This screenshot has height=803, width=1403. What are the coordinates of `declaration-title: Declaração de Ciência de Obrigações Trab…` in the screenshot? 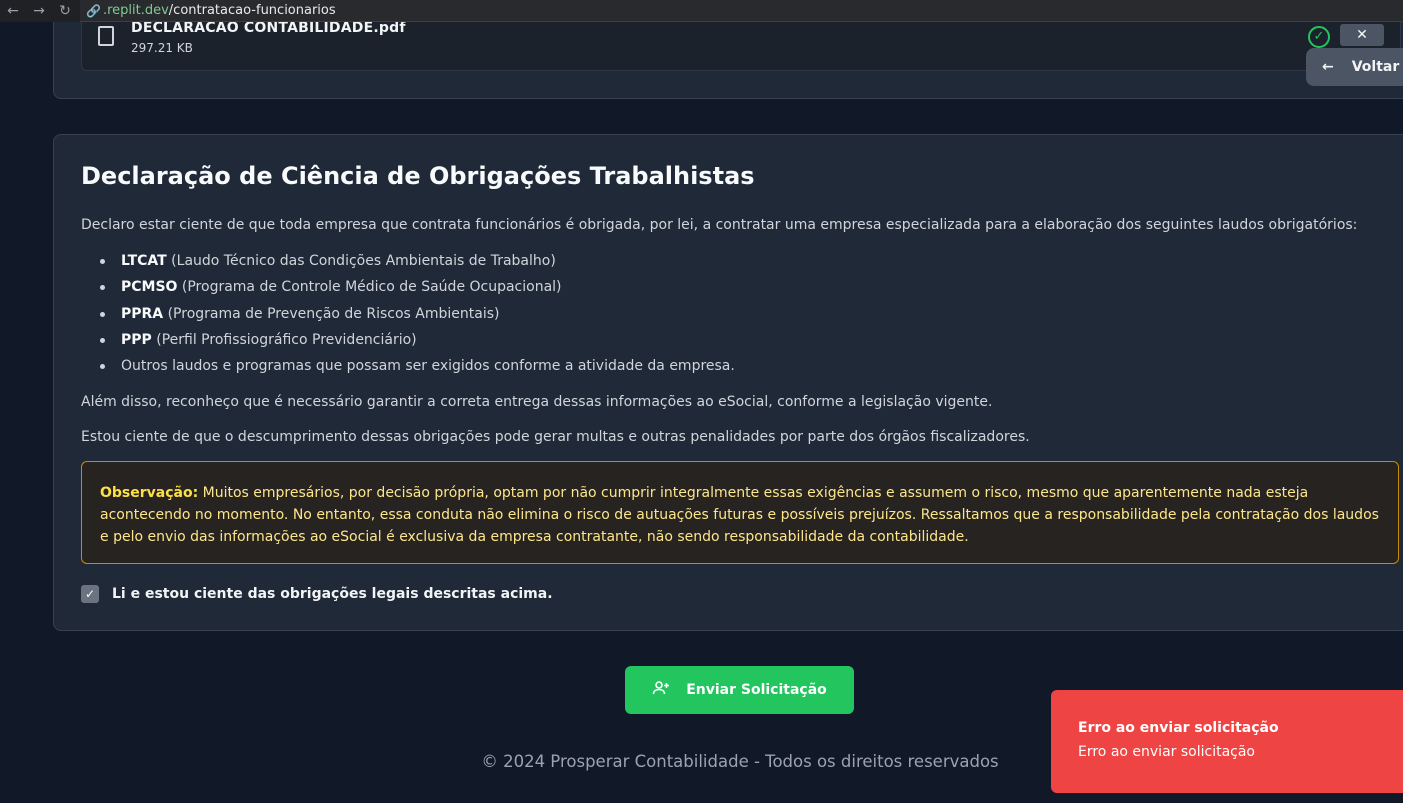 It's located at (418, 176).